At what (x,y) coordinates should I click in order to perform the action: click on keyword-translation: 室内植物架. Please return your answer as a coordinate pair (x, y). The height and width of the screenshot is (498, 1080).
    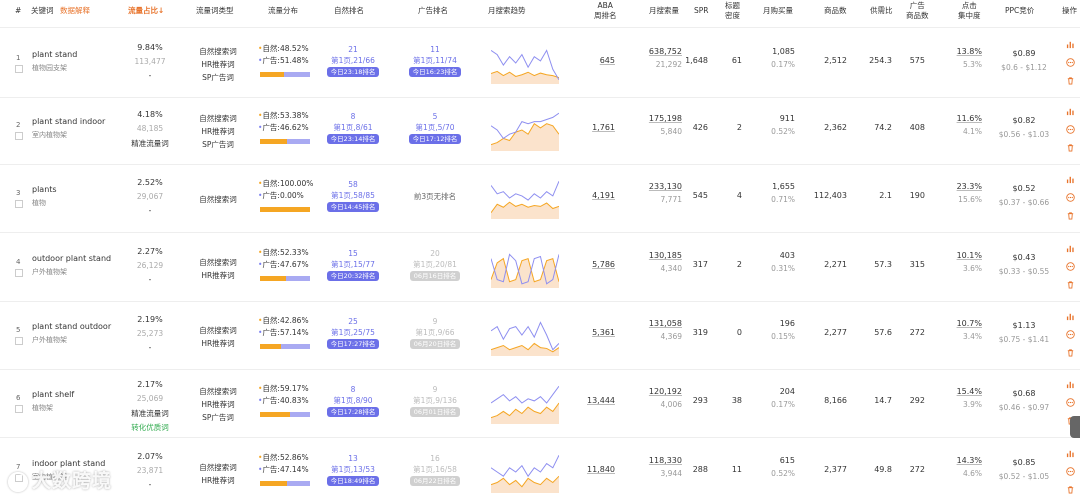
    Looking at the image, I should click on (49, 135).